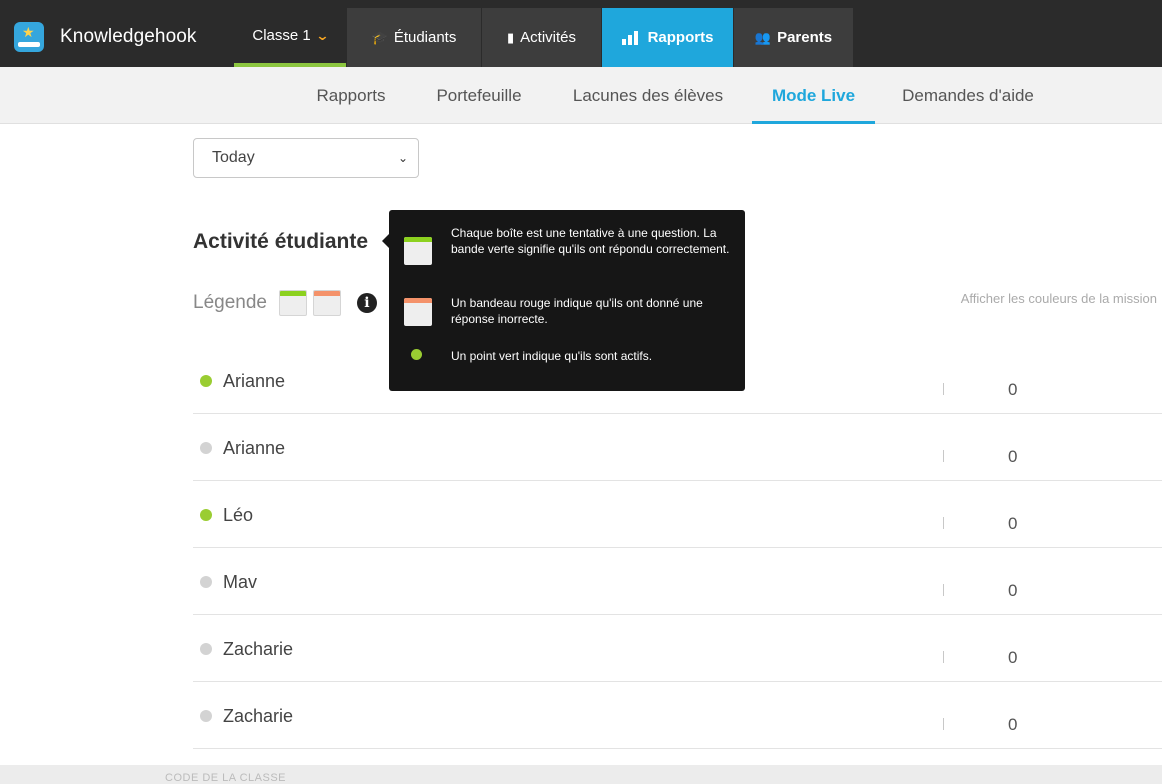 The image size is (1162, 784). I want to click on tab-parents: 👥 Parents, so click(793, 37).